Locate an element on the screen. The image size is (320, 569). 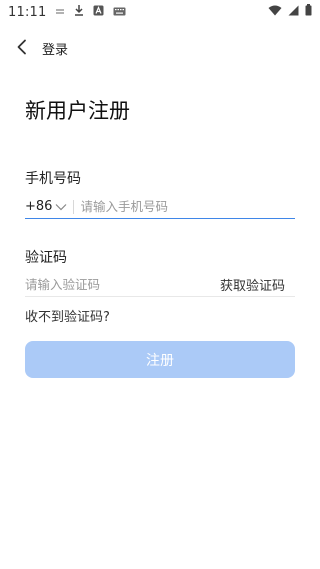
verification-code-label: 验证码 is located at coordinates (46, 258).